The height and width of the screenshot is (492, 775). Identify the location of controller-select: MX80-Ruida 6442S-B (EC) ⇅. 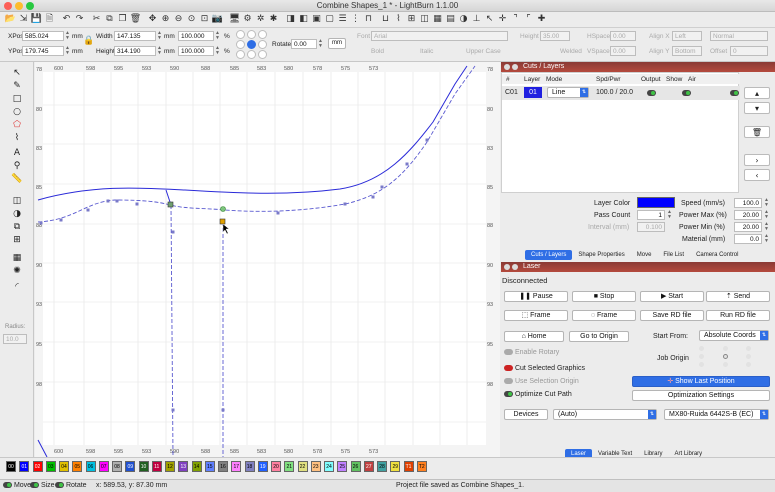
(716, 414).